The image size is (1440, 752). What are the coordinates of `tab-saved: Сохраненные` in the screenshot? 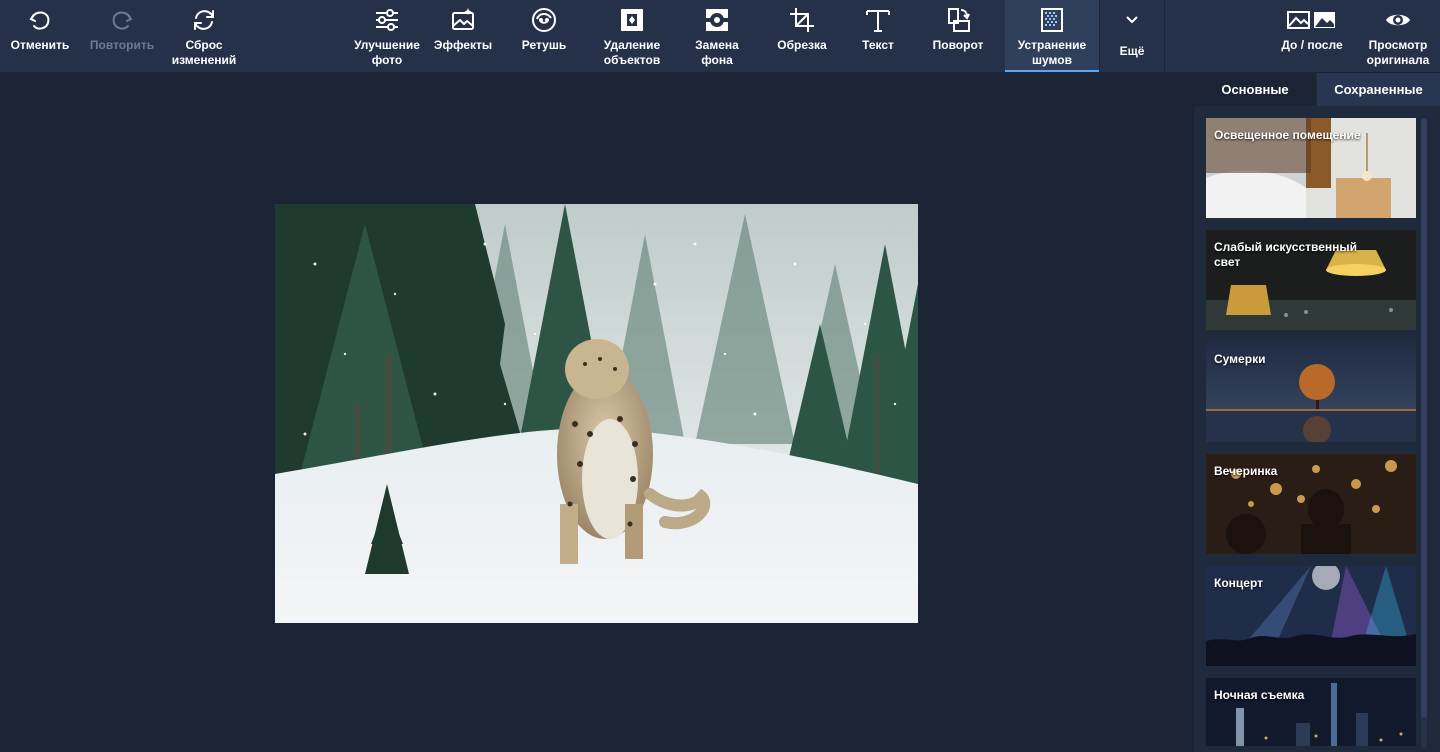 It's located at (1378, 89).